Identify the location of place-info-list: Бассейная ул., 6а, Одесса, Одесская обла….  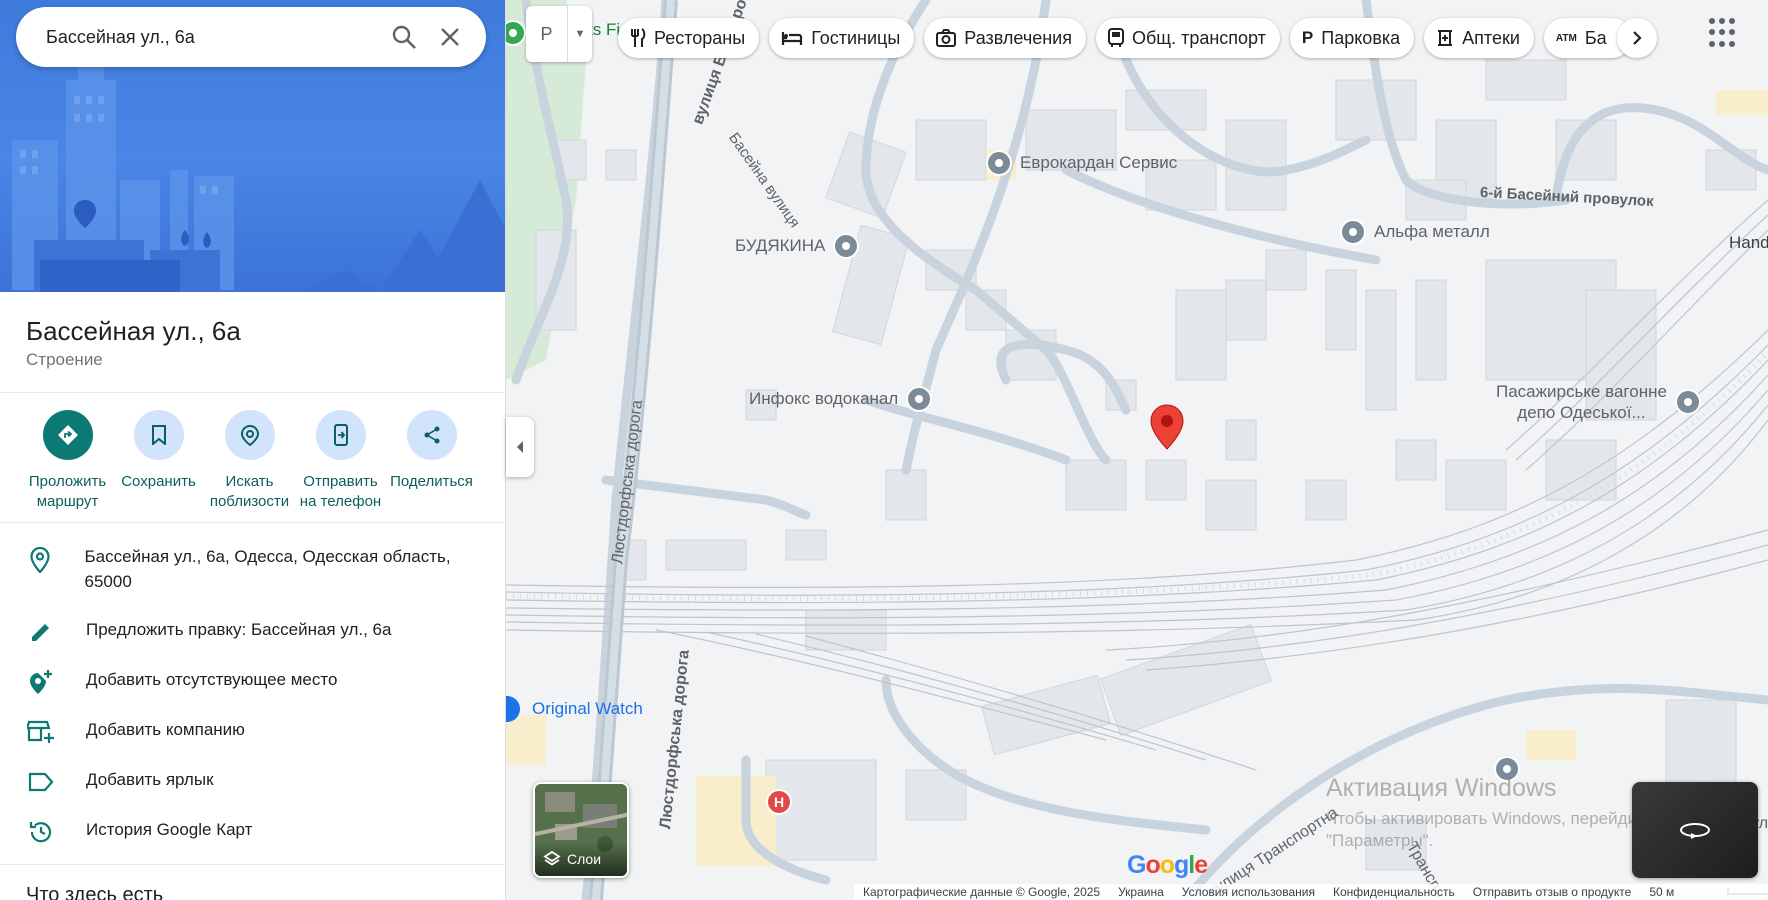
(252, 706).